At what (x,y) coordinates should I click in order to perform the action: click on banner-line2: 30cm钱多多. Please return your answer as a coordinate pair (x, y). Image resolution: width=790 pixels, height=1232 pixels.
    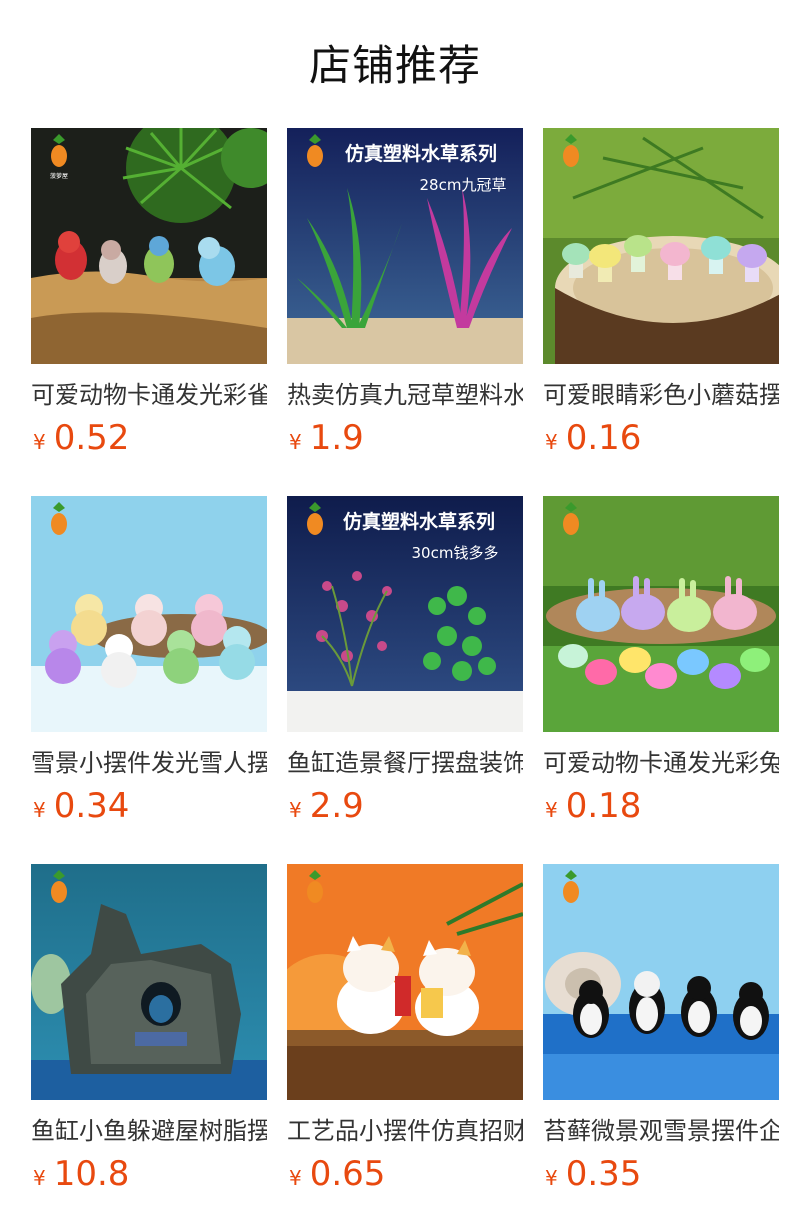
    Looking at the image, I should click on (455, 553).